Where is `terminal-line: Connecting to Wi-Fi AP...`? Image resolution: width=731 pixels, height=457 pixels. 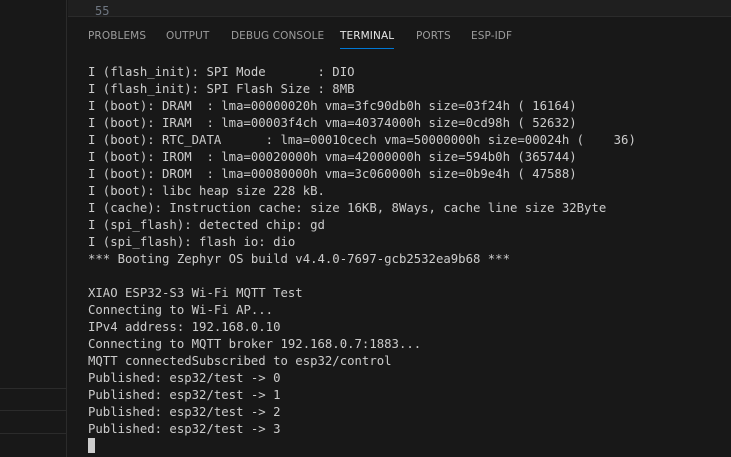 terminal-line: Connecting to Wi-Fi AP... is located at coordinates (181, 310).